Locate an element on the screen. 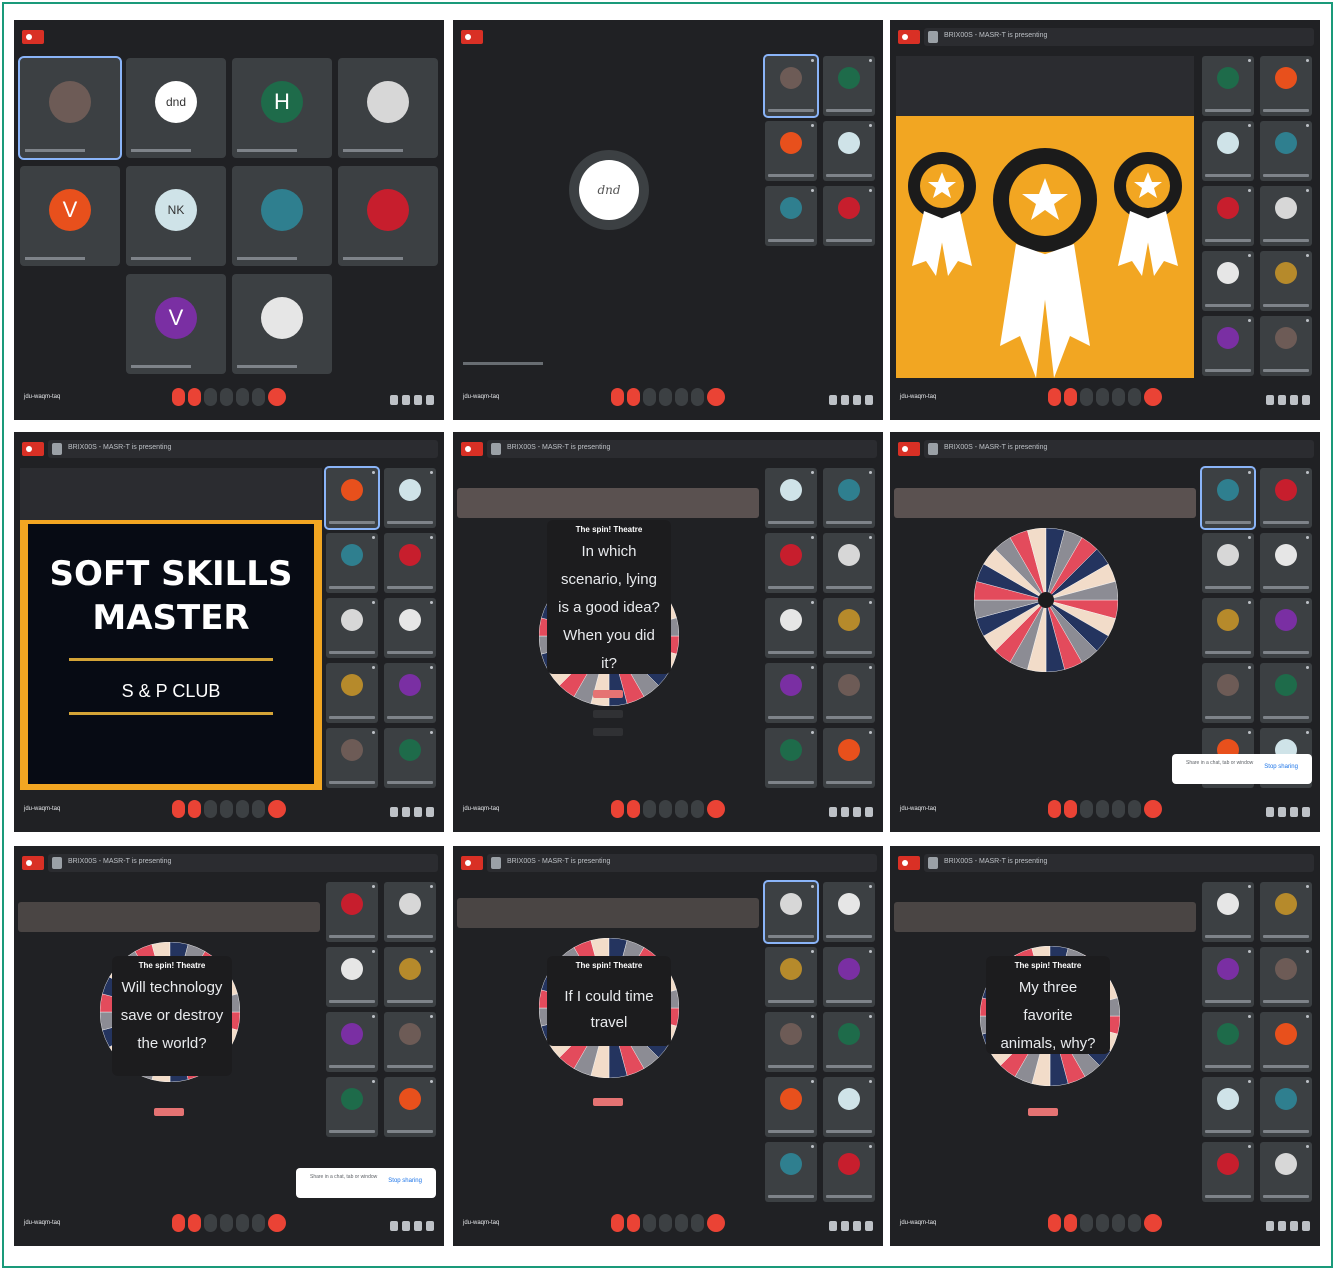 The width and height of the screenshot is (1337, 1272). captions-button is located at coordinates (649, 1223).